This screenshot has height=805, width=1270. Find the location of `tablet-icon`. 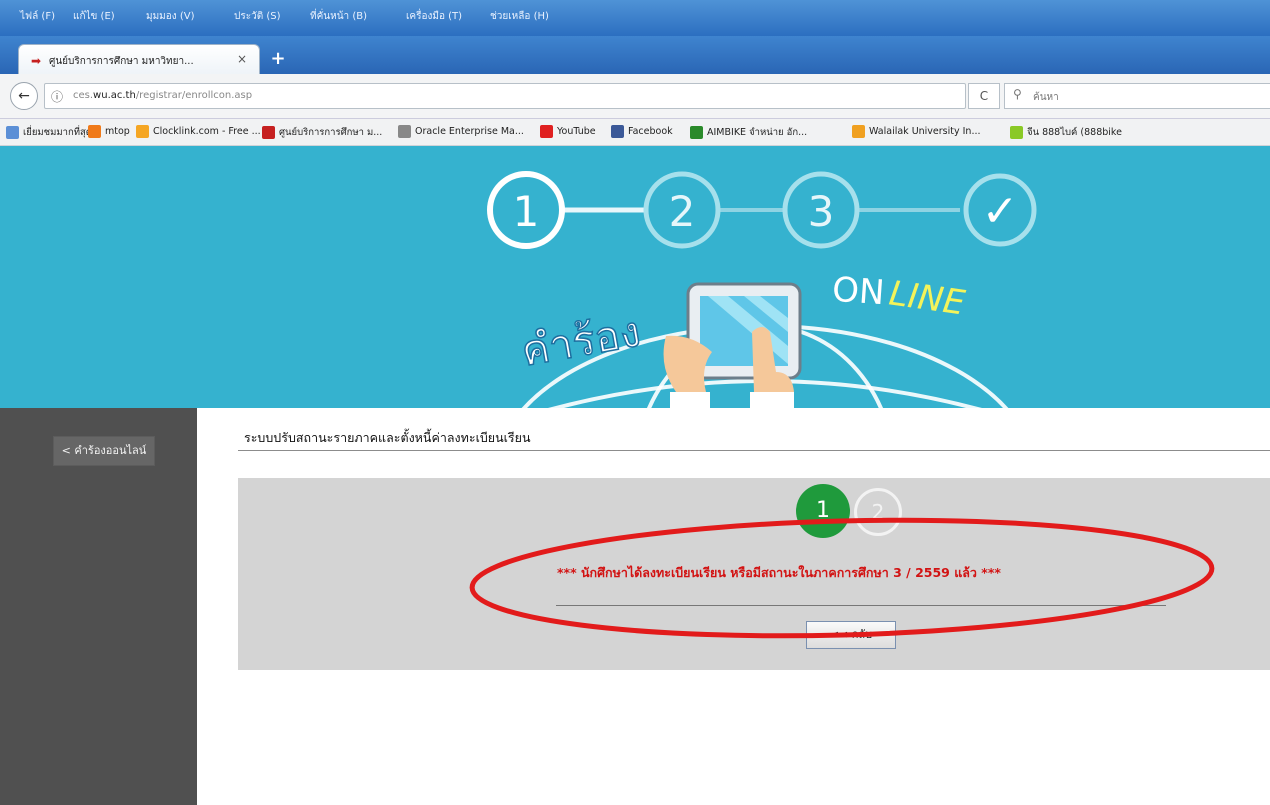

tablet-icon is located at coordinates (732, 345).